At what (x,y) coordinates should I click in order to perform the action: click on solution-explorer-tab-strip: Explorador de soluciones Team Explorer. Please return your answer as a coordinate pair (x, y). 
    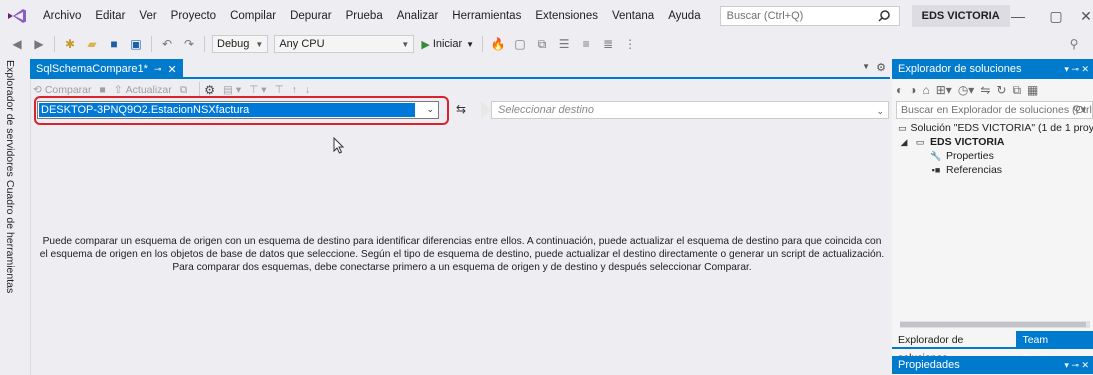
    Looking at the image, I should click on (992, 347).